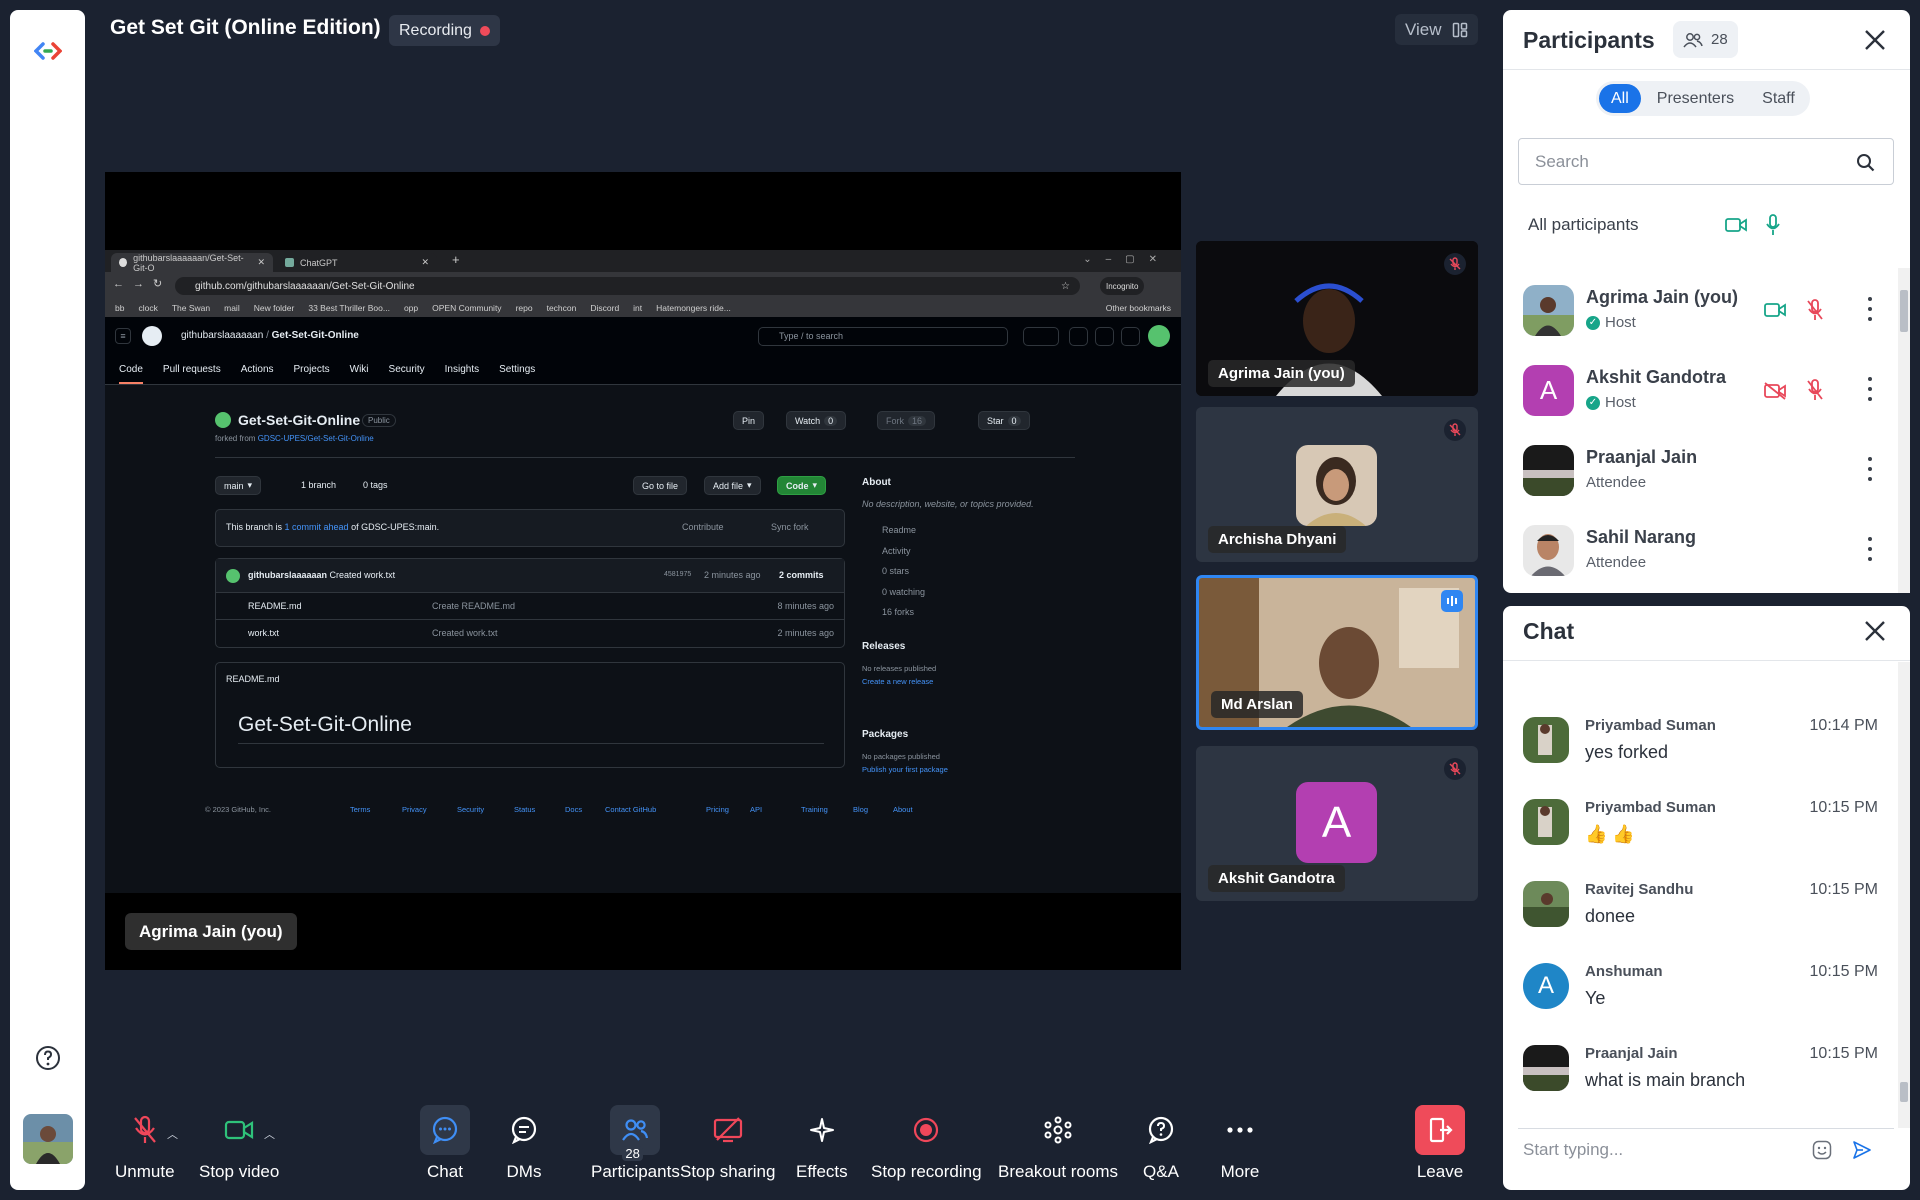 This screenshot has height=1200, width=1920. What do you see at coordinates (1161, 1171) in the screenshot?
I see `qa-label: Q&A` at bounding box center [1161, 1171].